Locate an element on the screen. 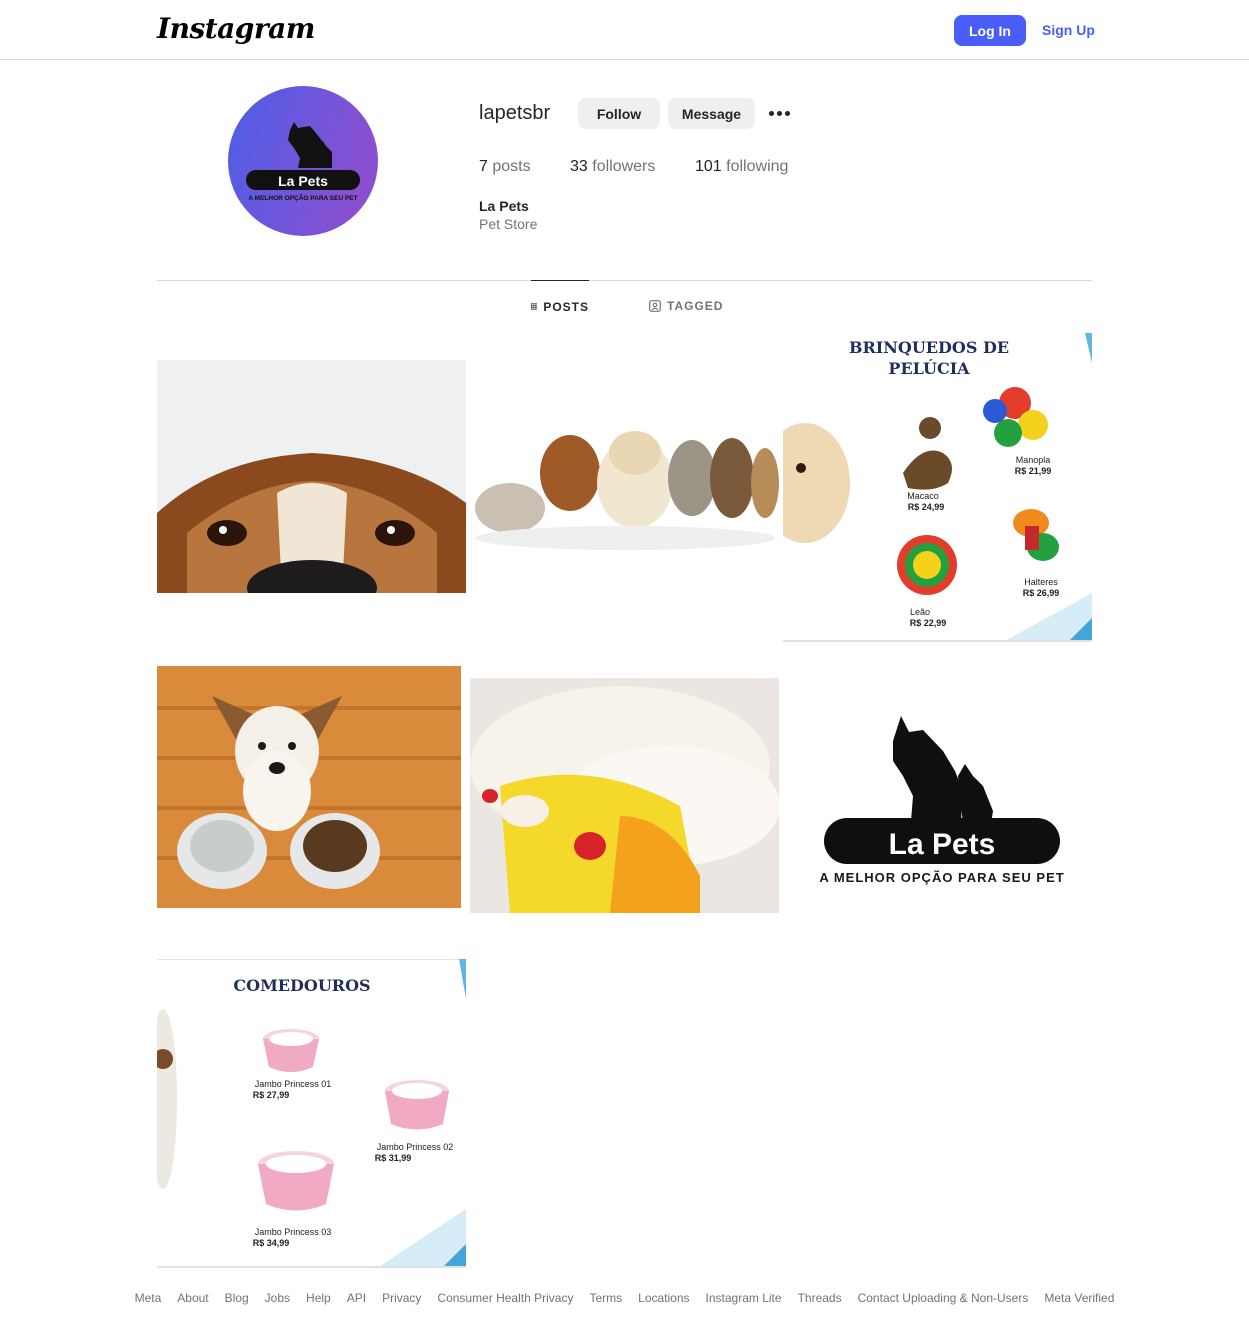 Image resolution: width=1249 pixels, height=1325 pixels. plush-item-name-halteres: Halteres is located at coordinates (1041, 582).